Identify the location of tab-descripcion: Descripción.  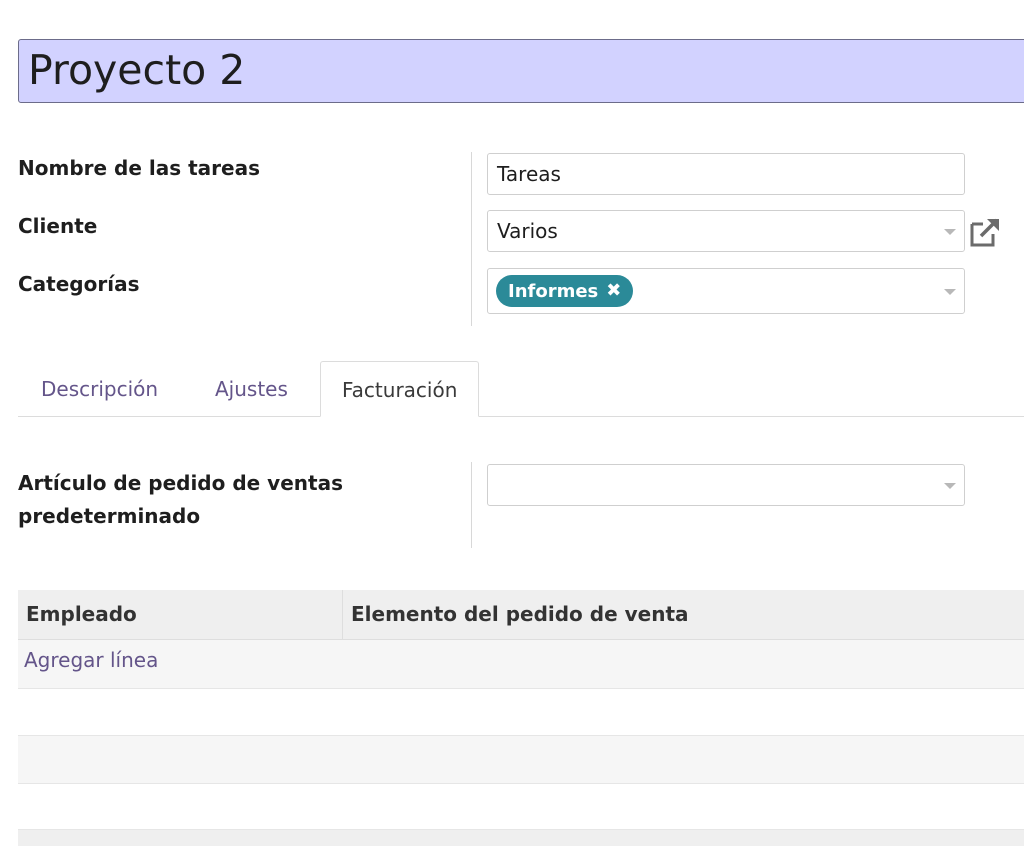
(99, 389).